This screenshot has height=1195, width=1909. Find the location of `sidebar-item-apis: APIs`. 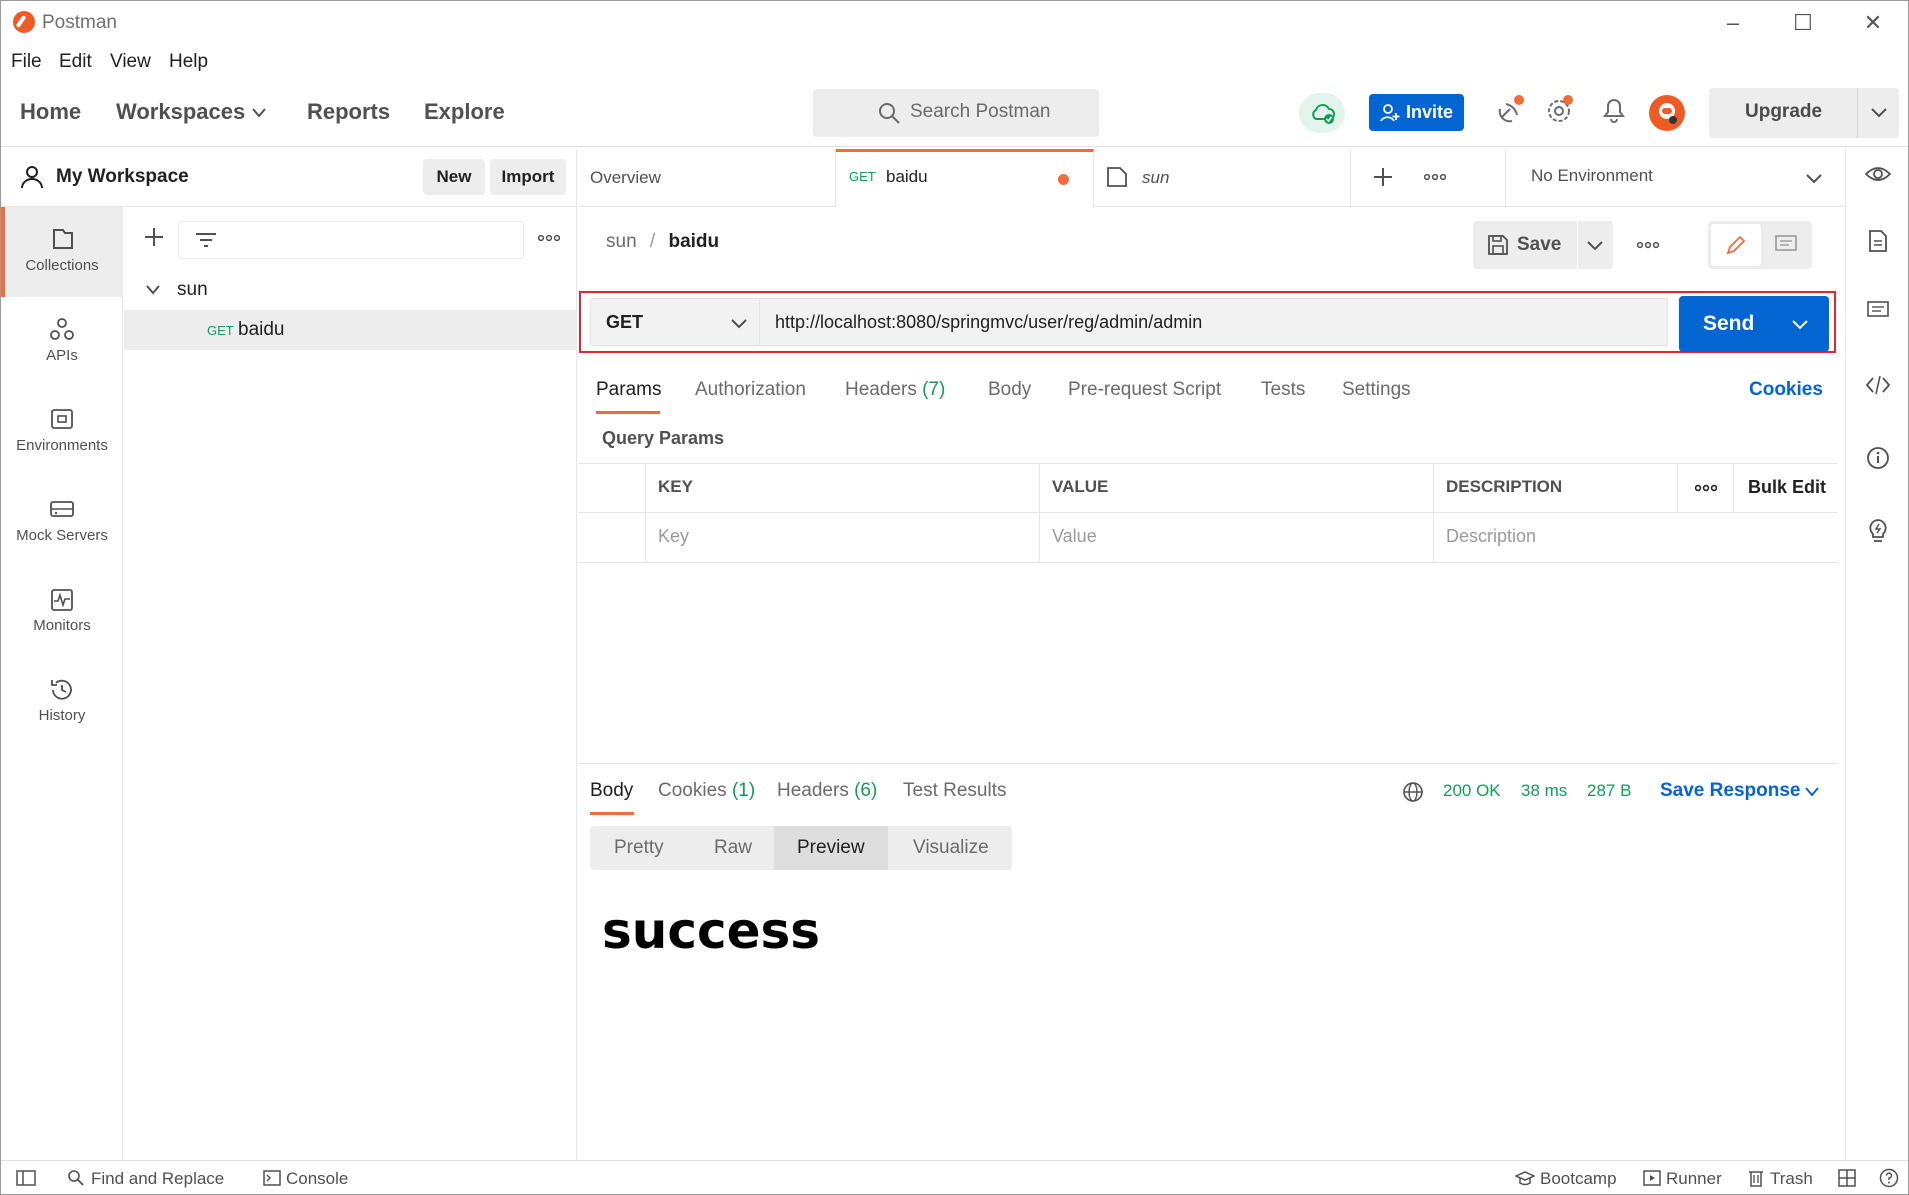

sidebar-item-apis: APIs is located at coordinates (62, 342).